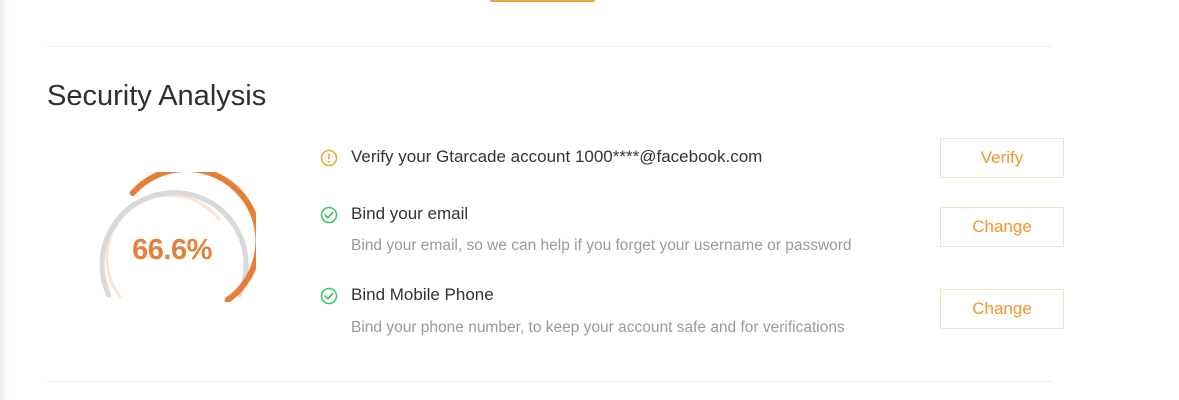 This screenshot has height=400, width=1179. Describe the element at coordinates (410, 213) in the screenshot. I see `bind-email-label: Bind your email` at that location.